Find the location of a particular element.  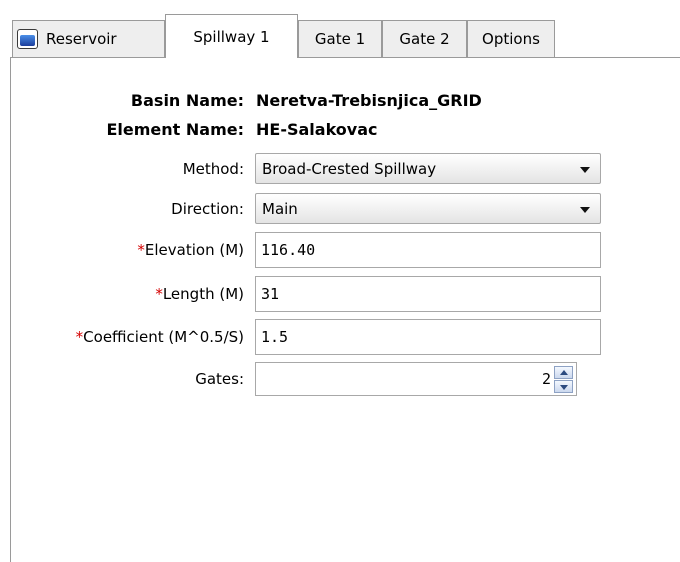

length-label: *Length (M) is located at coordinates (199, 294).